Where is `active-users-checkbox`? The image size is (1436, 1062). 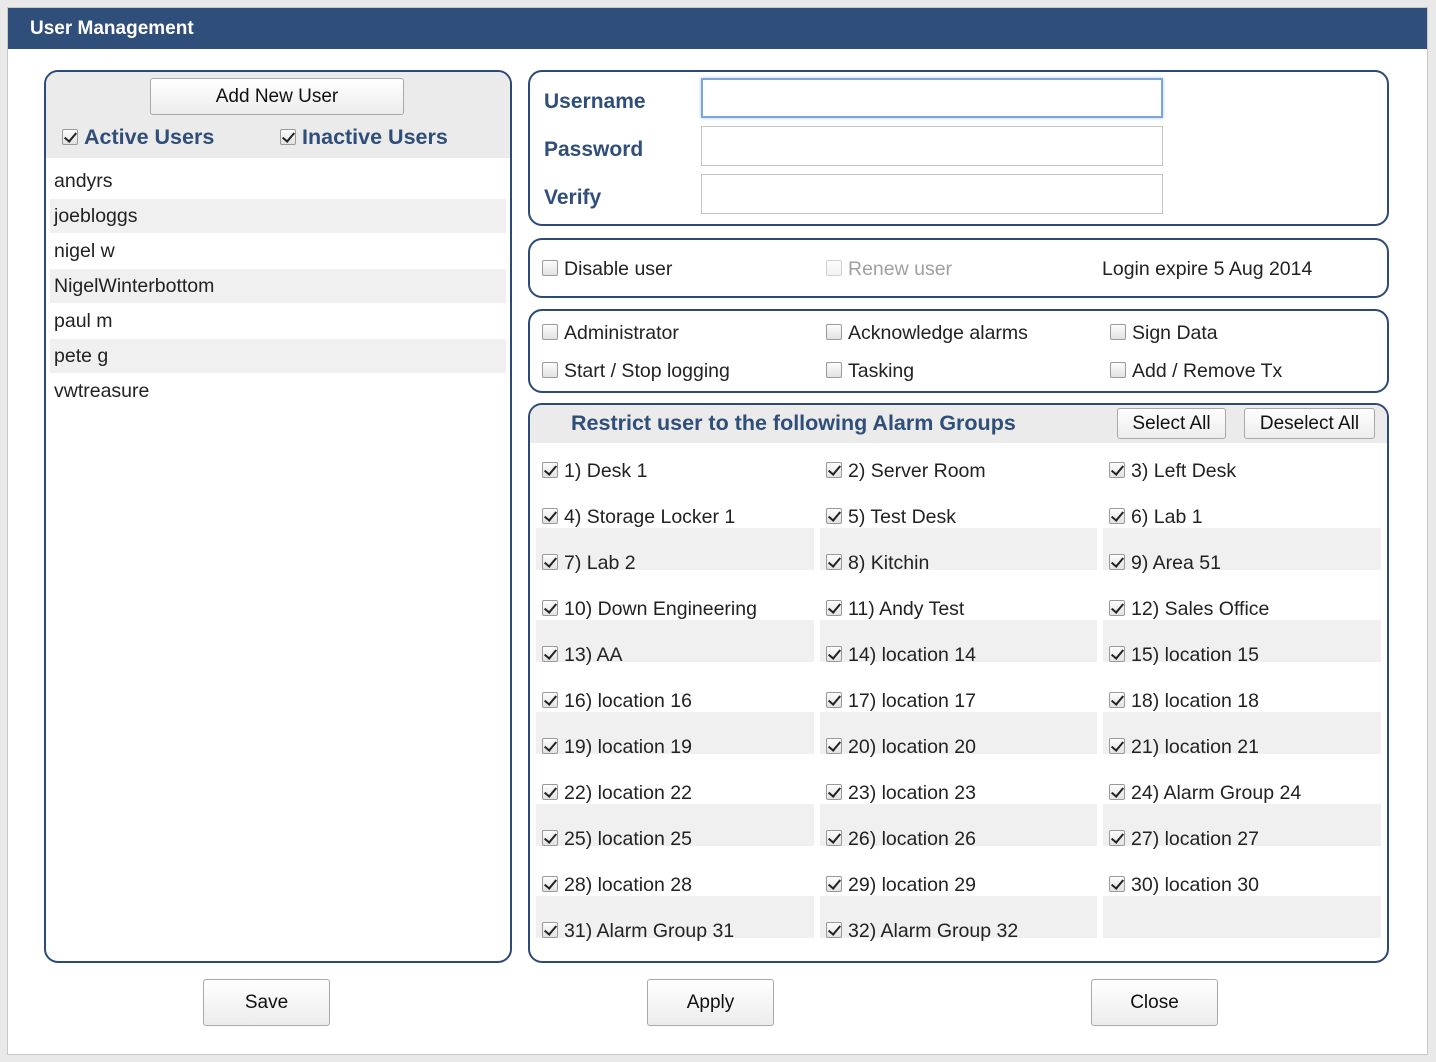
active-users-checkbox is located at coordinates (70, 137).